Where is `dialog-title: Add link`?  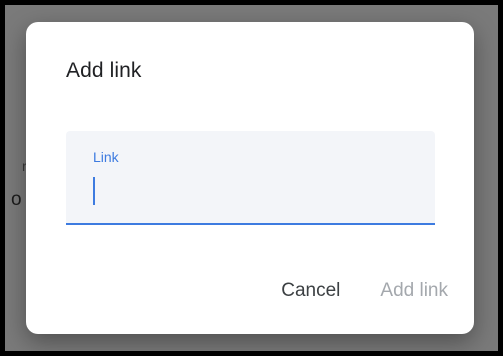
dialog-title: Add link is located at coordinates (104, 70).